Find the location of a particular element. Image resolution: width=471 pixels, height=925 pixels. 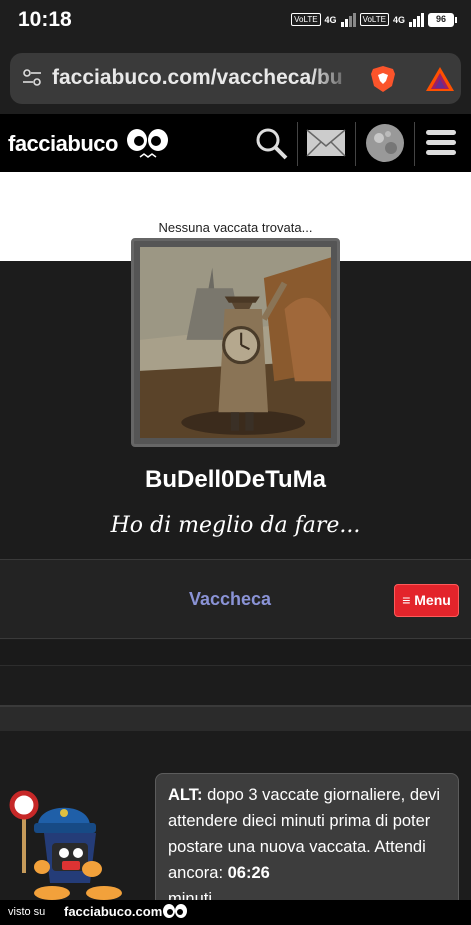

site-header: facciabuco is located at coordinates (235, 143).